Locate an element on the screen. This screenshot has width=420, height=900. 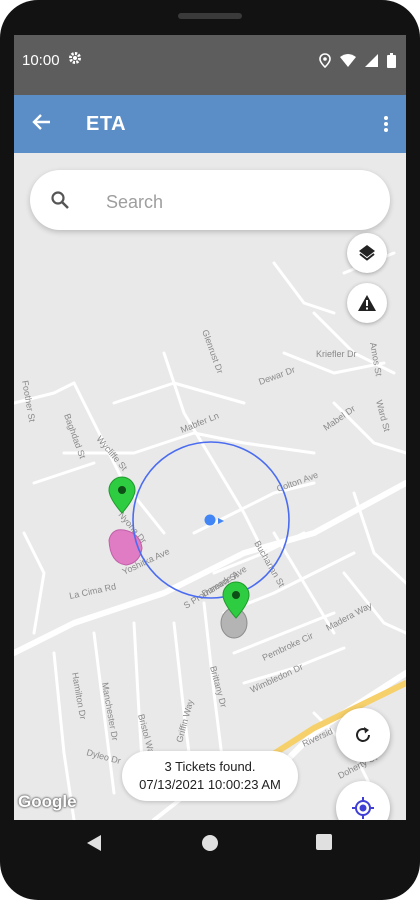
home-circle-icon is located at coordinates (210, 843).